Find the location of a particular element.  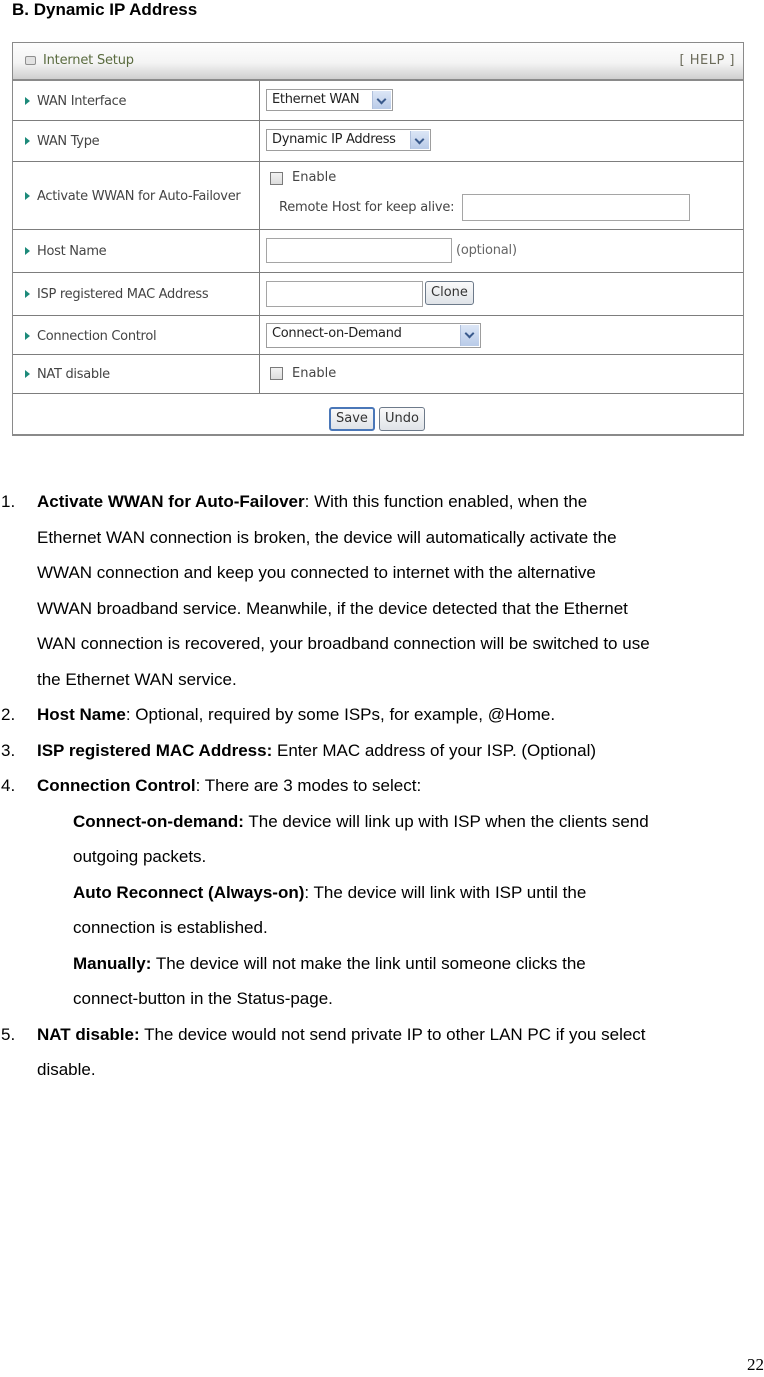

row-wan-interface: WAN Interface Ethernet WAN is located at coordinates (378, 101).